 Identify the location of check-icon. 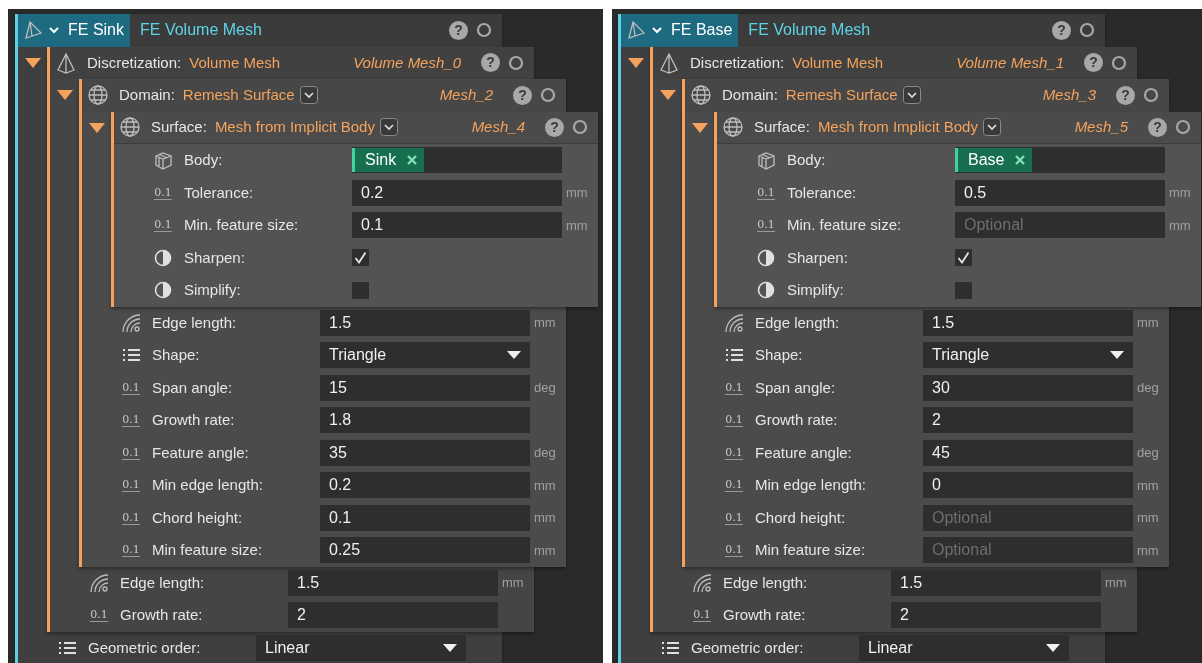
(963, 258).